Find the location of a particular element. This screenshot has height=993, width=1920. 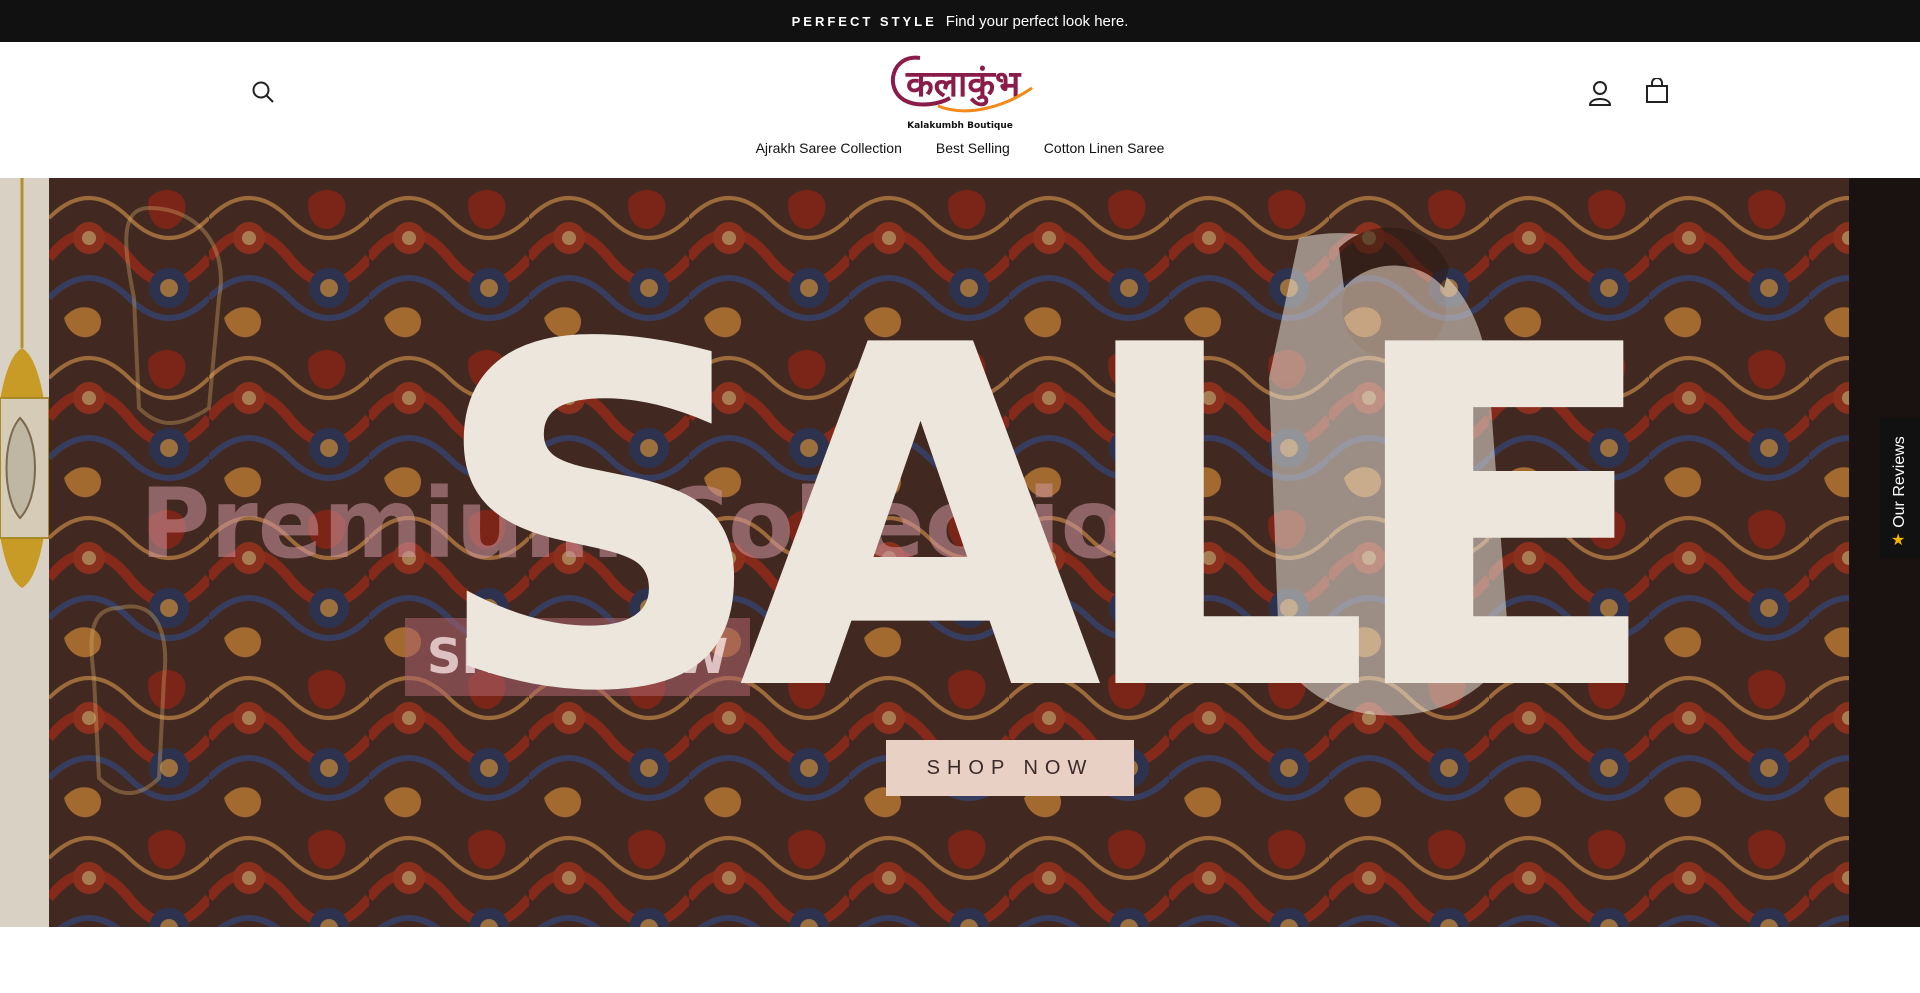

hero-left-edge is located at coordinates (25, 552).